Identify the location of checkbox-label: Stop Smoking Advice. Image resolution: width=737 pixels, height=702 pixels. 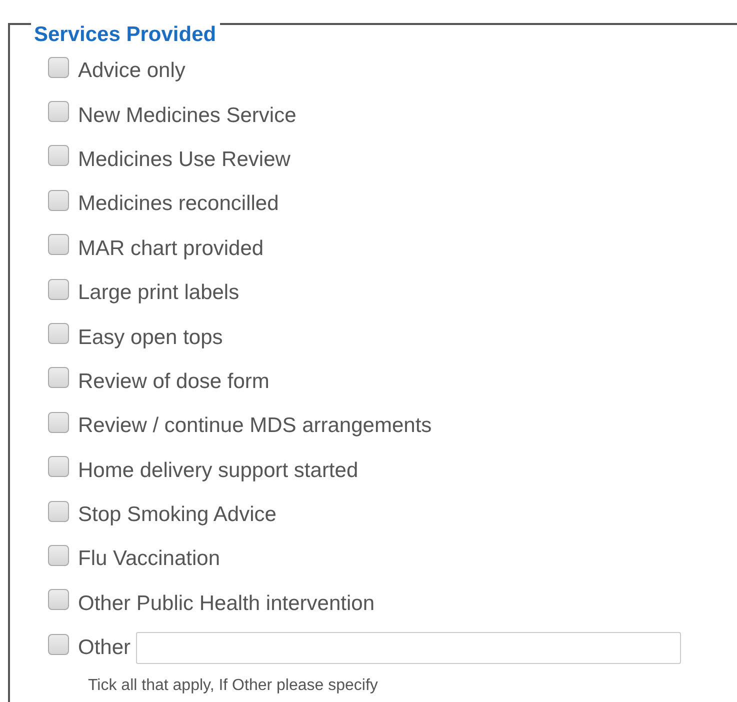
(177, 515).